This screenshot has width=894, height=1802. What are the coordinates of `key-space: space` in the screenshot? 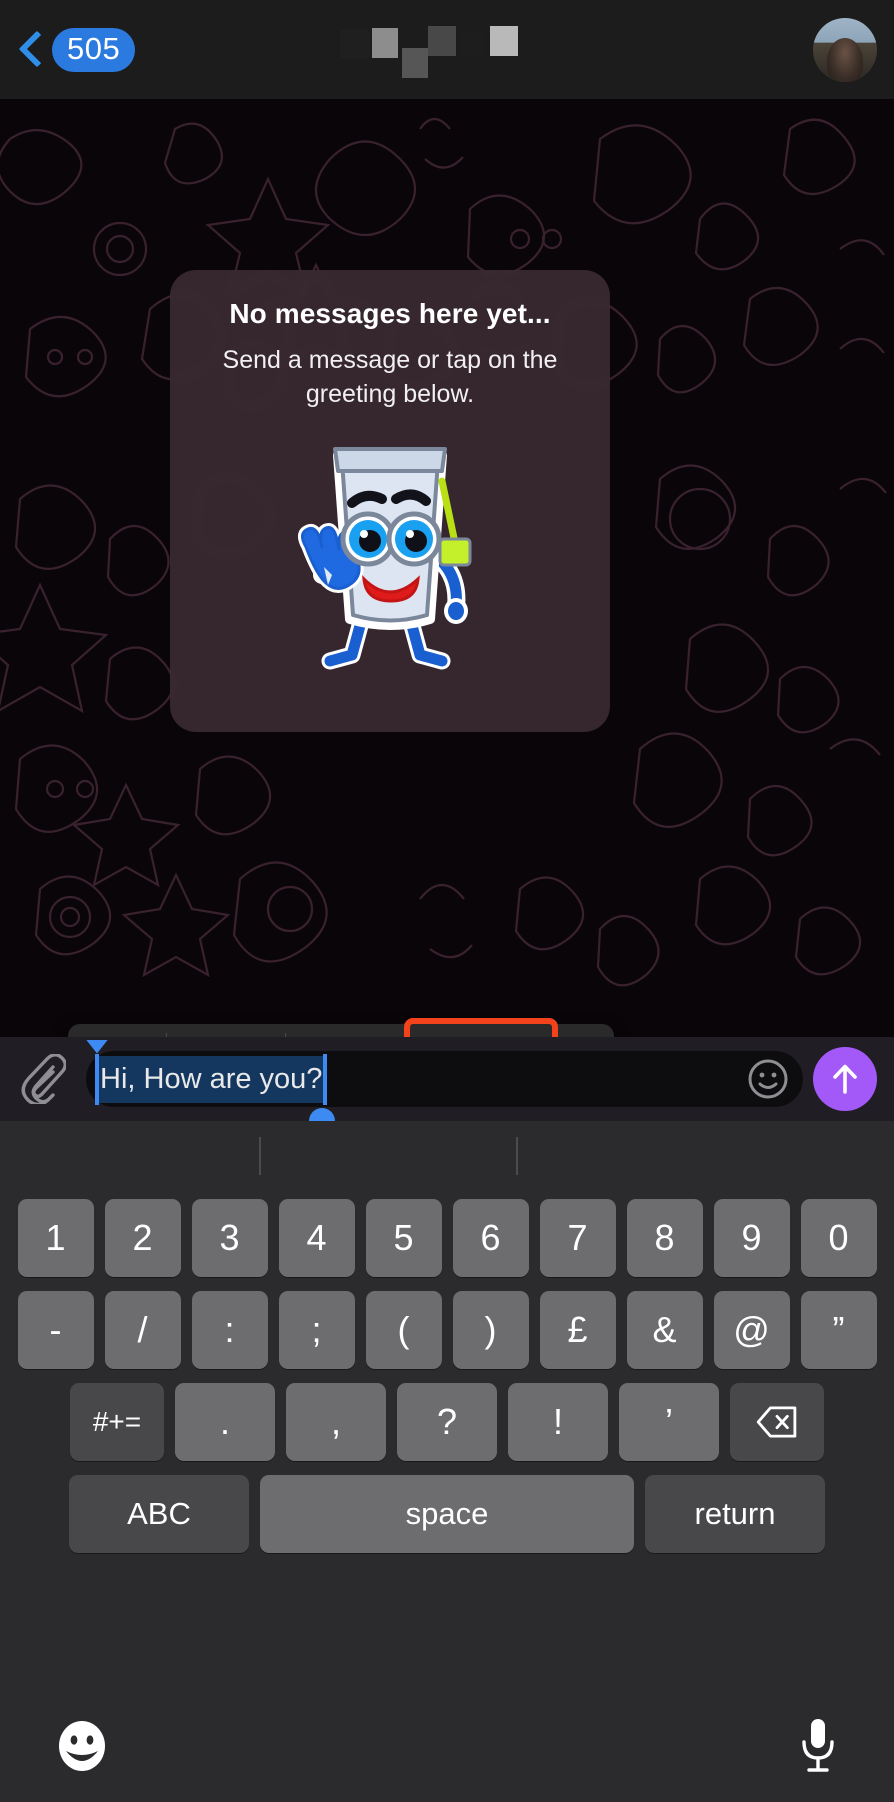 It's located at (447, 1514).